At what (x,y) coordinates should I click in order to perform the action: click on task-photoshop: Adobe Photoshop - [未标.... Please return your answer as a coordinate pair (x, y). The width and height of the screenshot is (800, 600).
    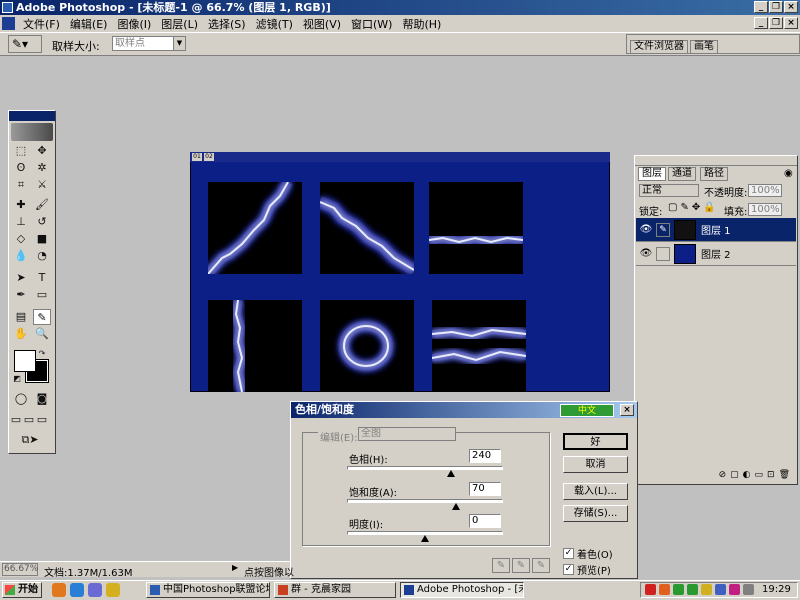
    Looking at the image, I should click on (462, 590).